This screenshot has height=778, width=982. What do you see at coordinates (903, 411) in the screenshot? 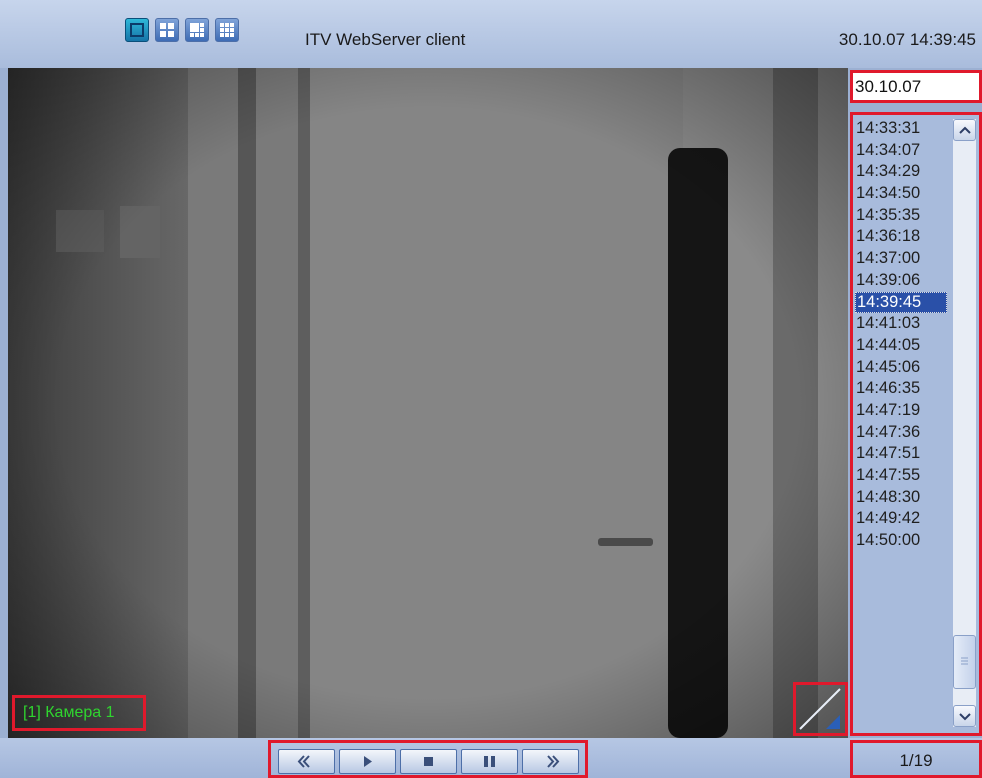
I see `time-list-item: 14:47:19` at bounding box center [903, 411].